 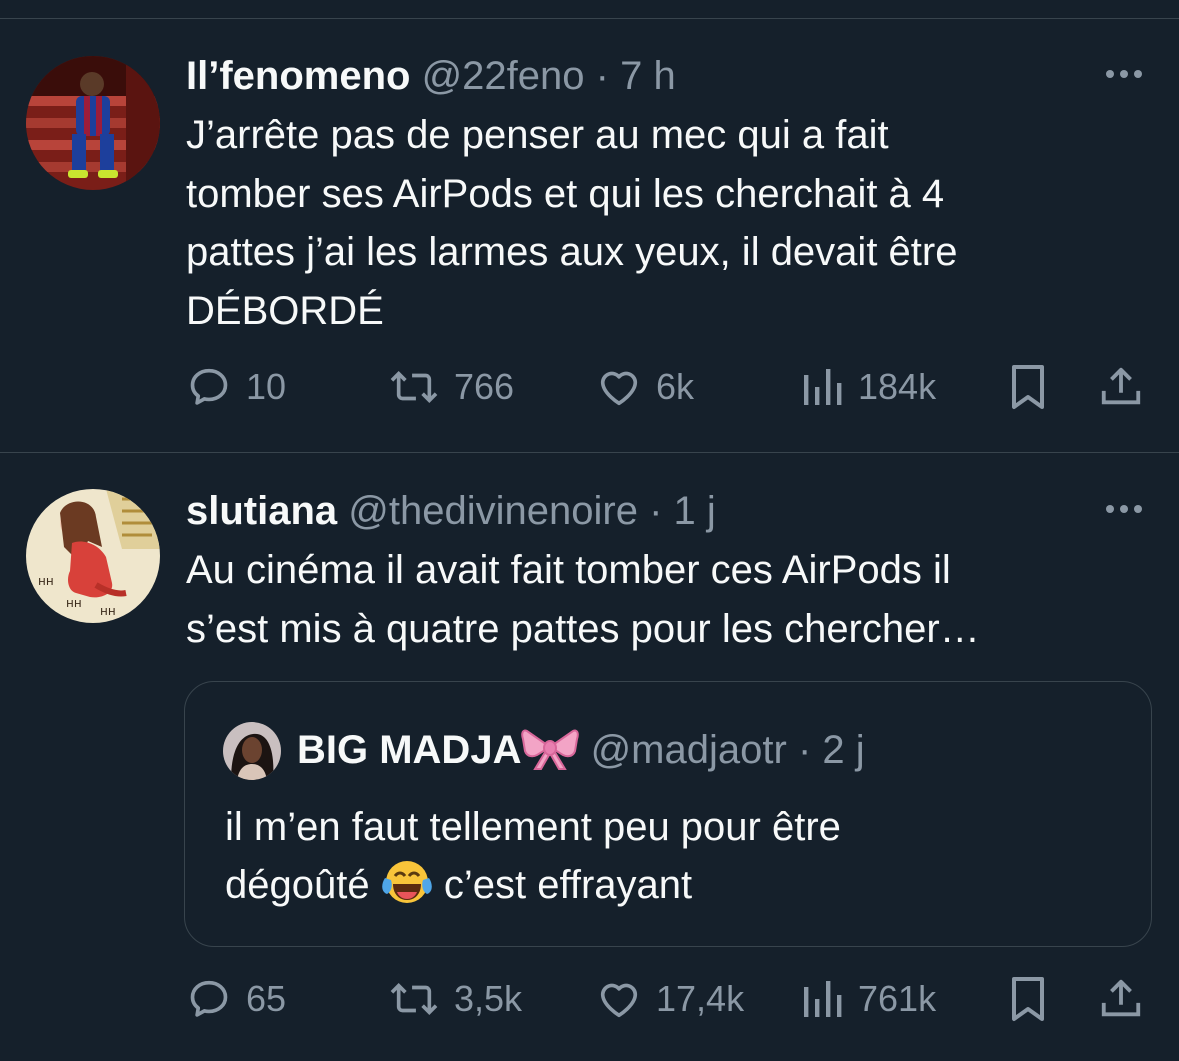 I want to click on repost-count: 766, so click(x=484, y=386).